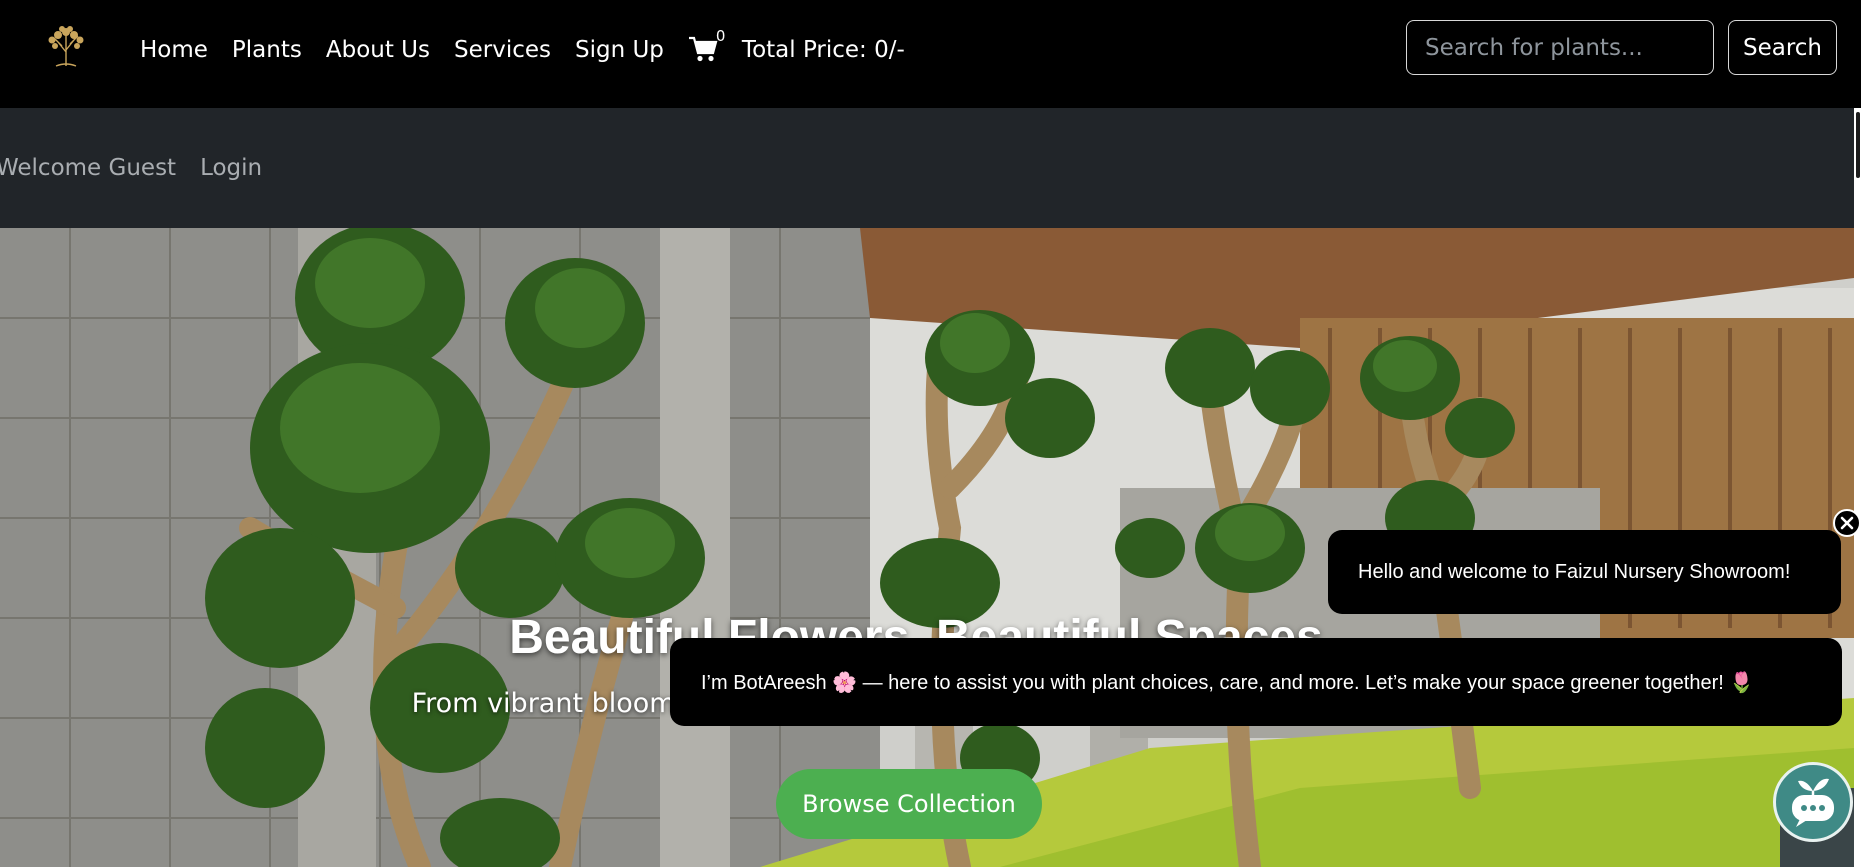  What do you see at coordinates (703, 49) in the screenshot?
I see `shopping-cart-icon` at bounding box center [703, 49].